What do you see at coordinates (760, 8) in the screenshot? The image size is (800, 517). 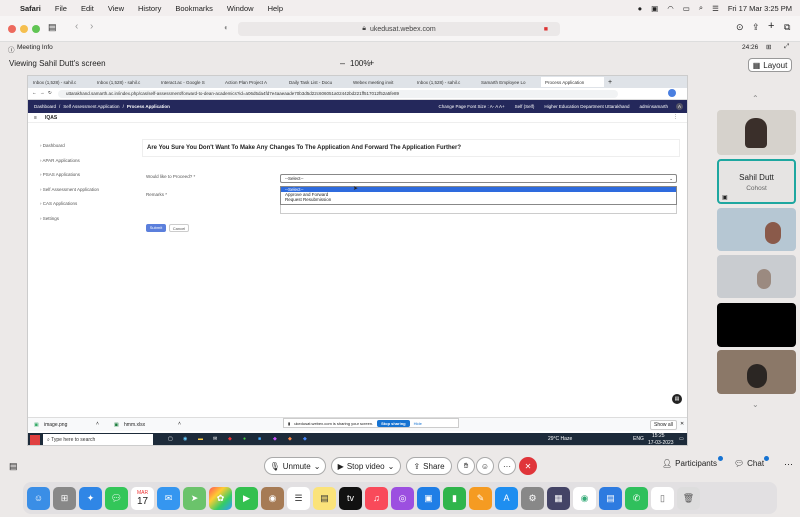 I see `datetime: Fri 17 Mar 3:25 PM` at bounding box center [760, 8].